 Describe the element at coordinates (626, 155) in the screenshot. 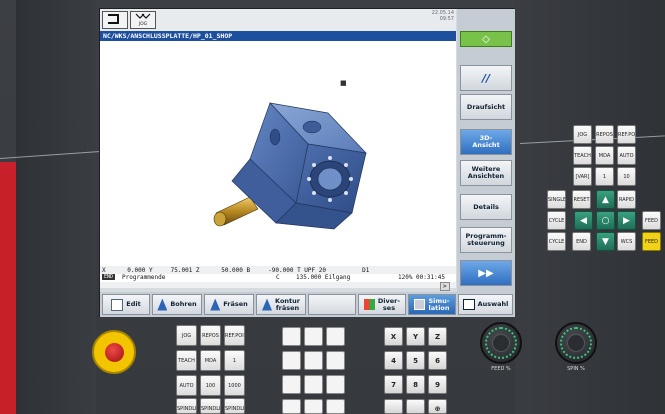

I see `auto-key: AUTO` at that location.